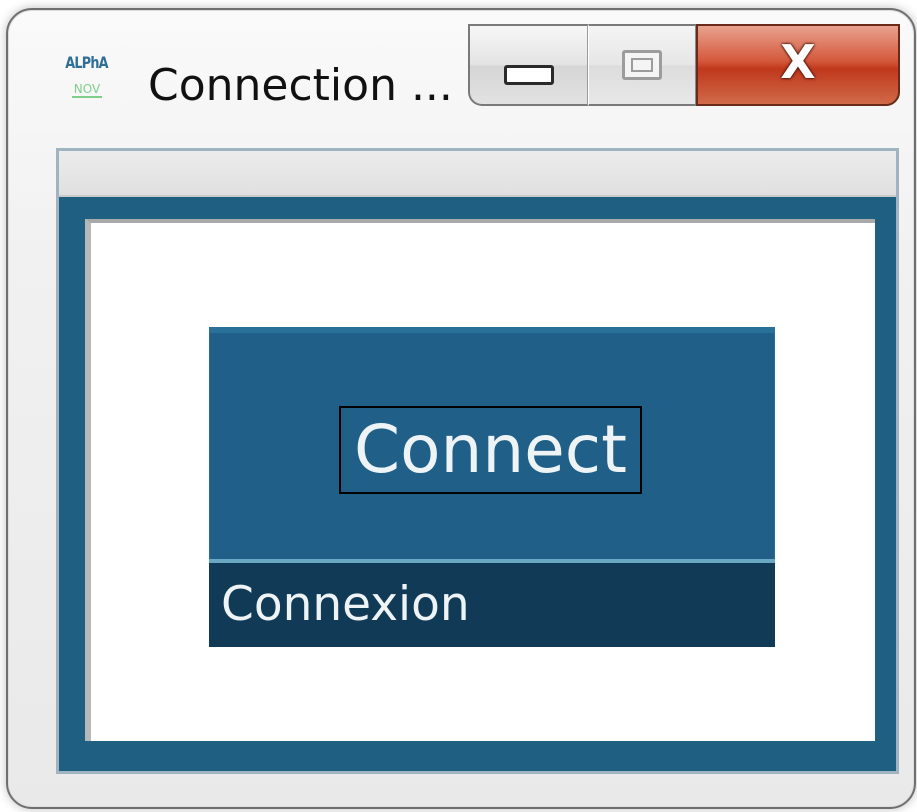  Describe the element at coordinates (798, 62) in the screenshot. I see `close-icon: X` at that location.